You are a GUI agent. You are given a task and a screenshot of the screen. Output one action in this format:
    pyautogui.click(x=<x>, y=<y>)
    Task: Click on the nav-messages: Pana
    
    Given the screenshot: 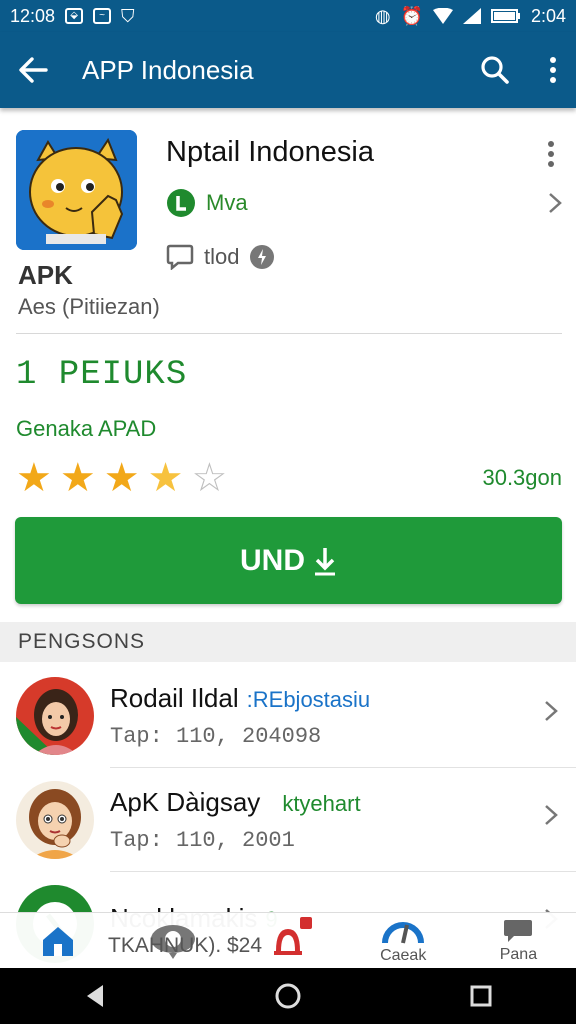 What is the action you would take?
    pyautogui.click(x=518, y=940)
    